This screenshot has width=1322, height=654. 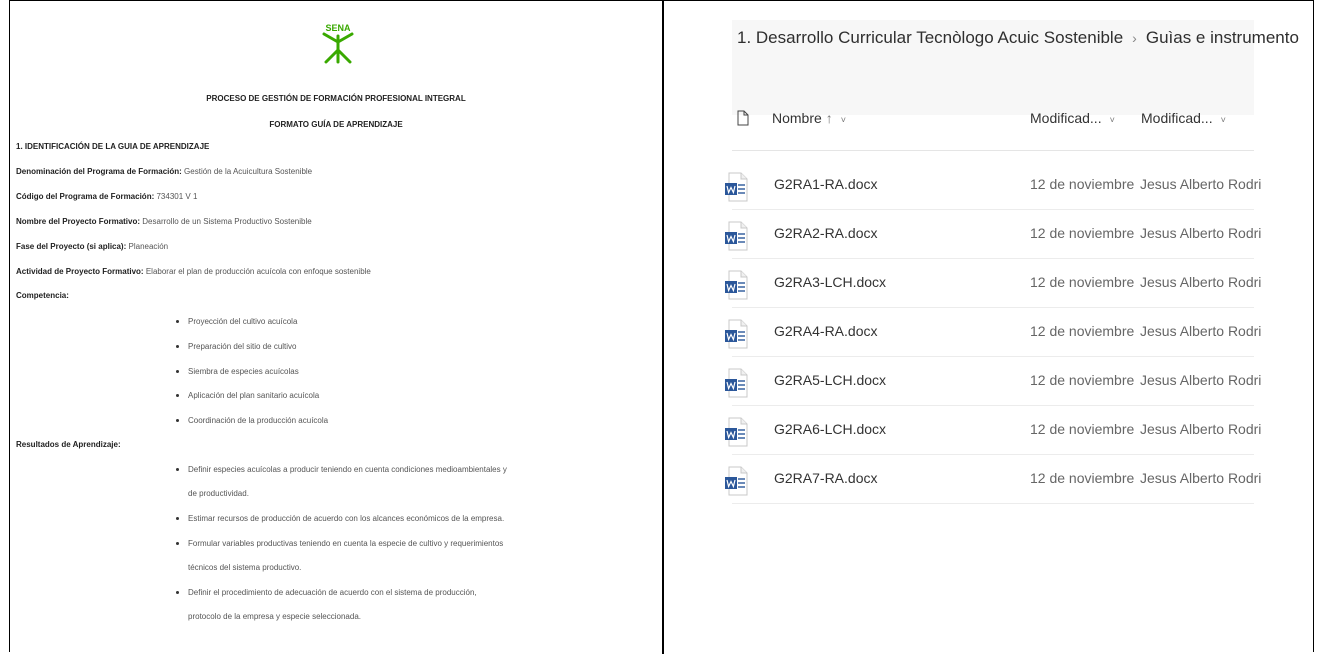 What do you see at coordinates (825, 184) in the screenshot?
I see `file-name-link: G2RA1-RA.docx` at bounding box center [825, 184].